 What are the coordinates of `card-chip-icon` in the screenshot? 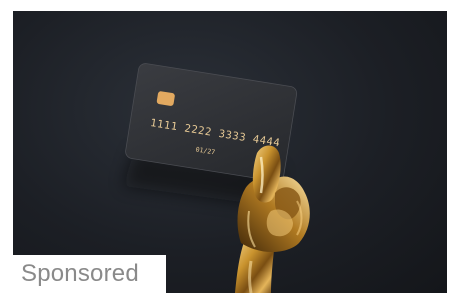 It's located at (165, 98).